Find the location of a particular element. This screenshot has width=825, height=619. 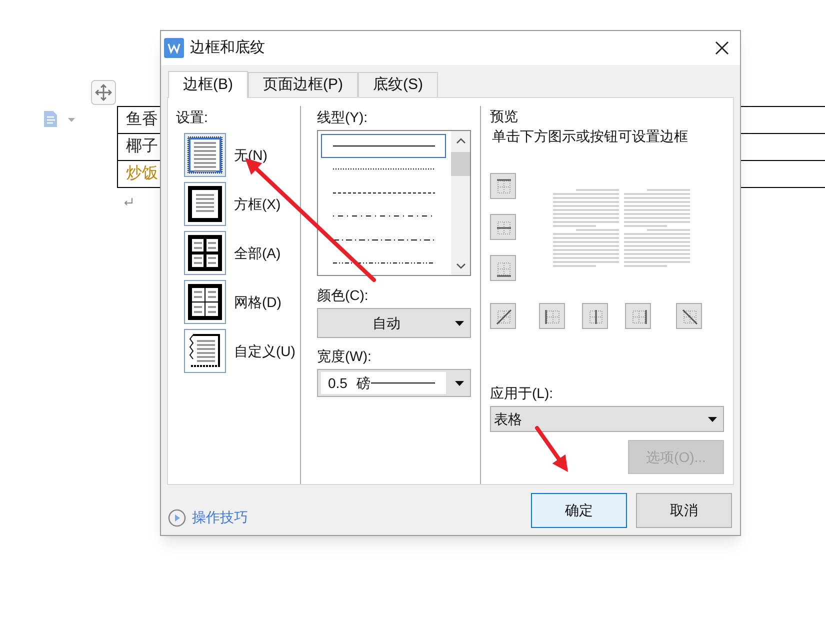

line-style-option is located at coordinates (383, 146).